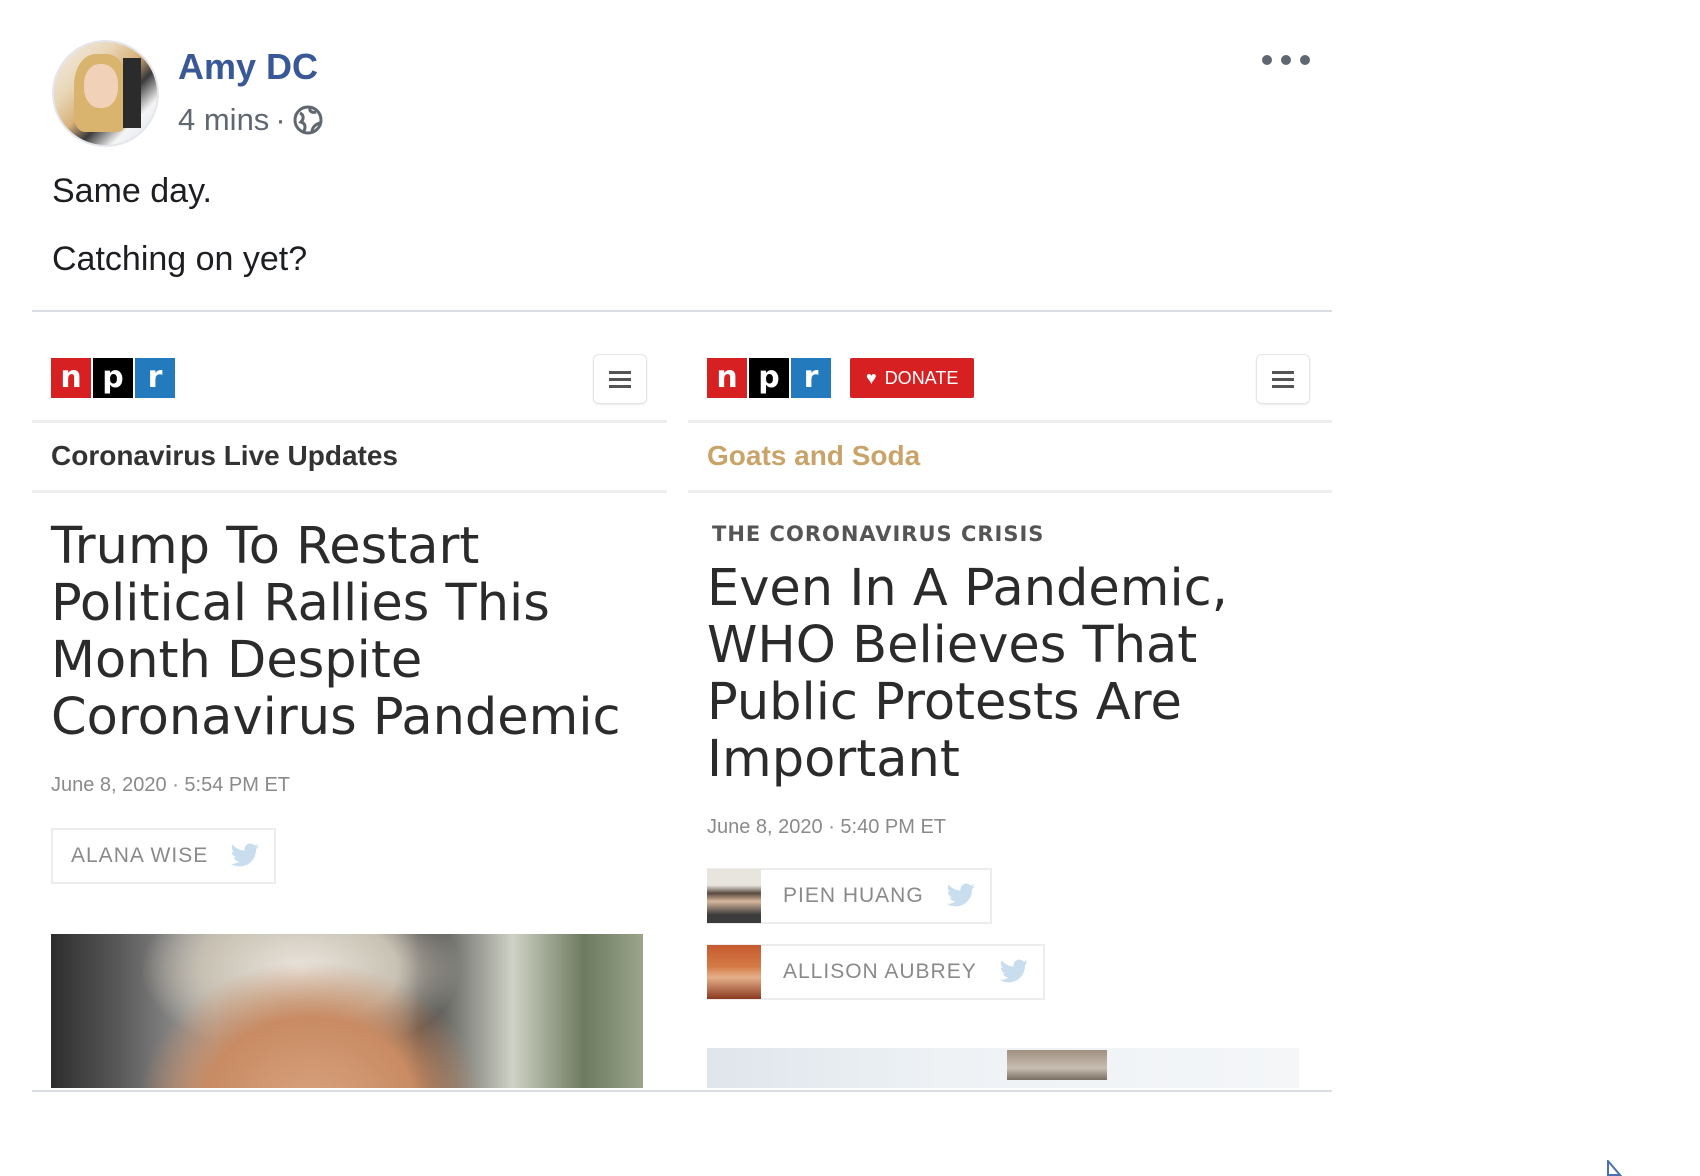 This screenshot has height=1176, width=1700. What do you see at coordinates (248, 67) in the screenshot?
I see `author-name-link: Amy DC` at bounding box center [248, 67].